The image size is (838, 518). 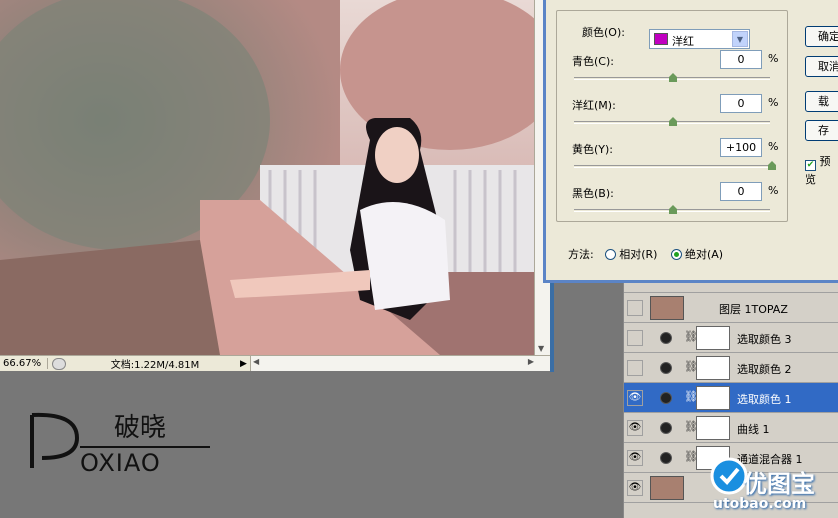 I want to click on ok-button: 确定, so click(x=821, y=36).